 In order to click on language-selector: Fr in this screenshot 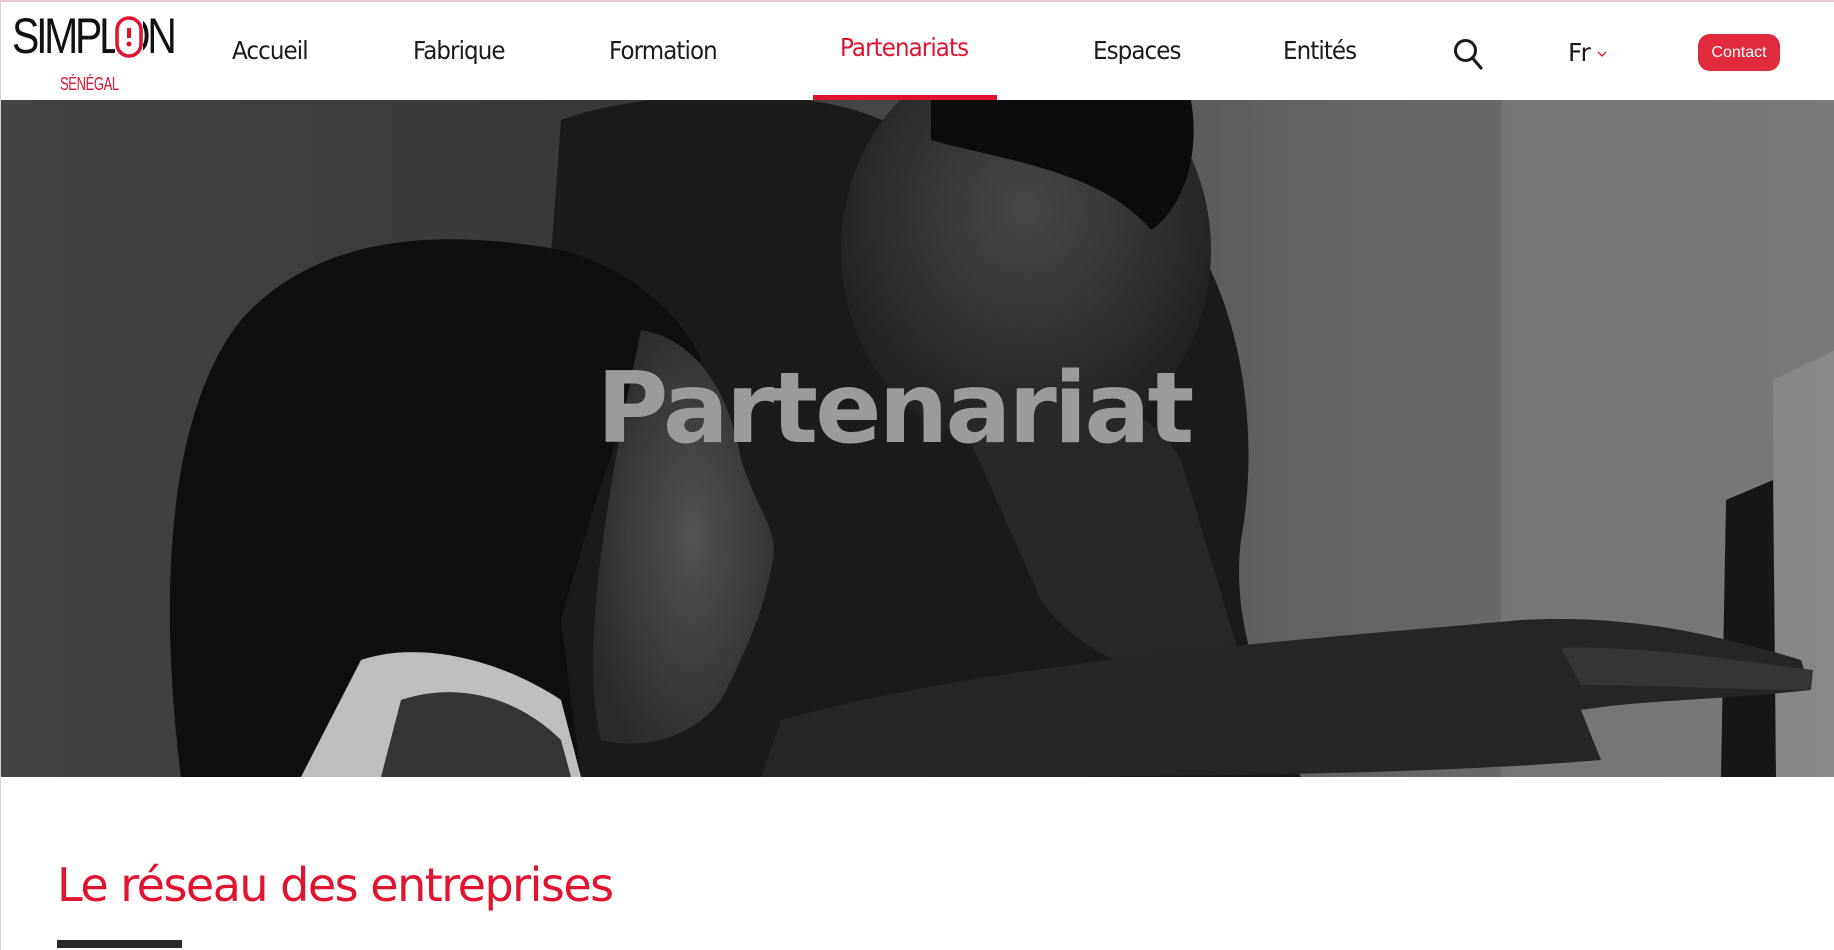, I will do `click(1587, 52)`.